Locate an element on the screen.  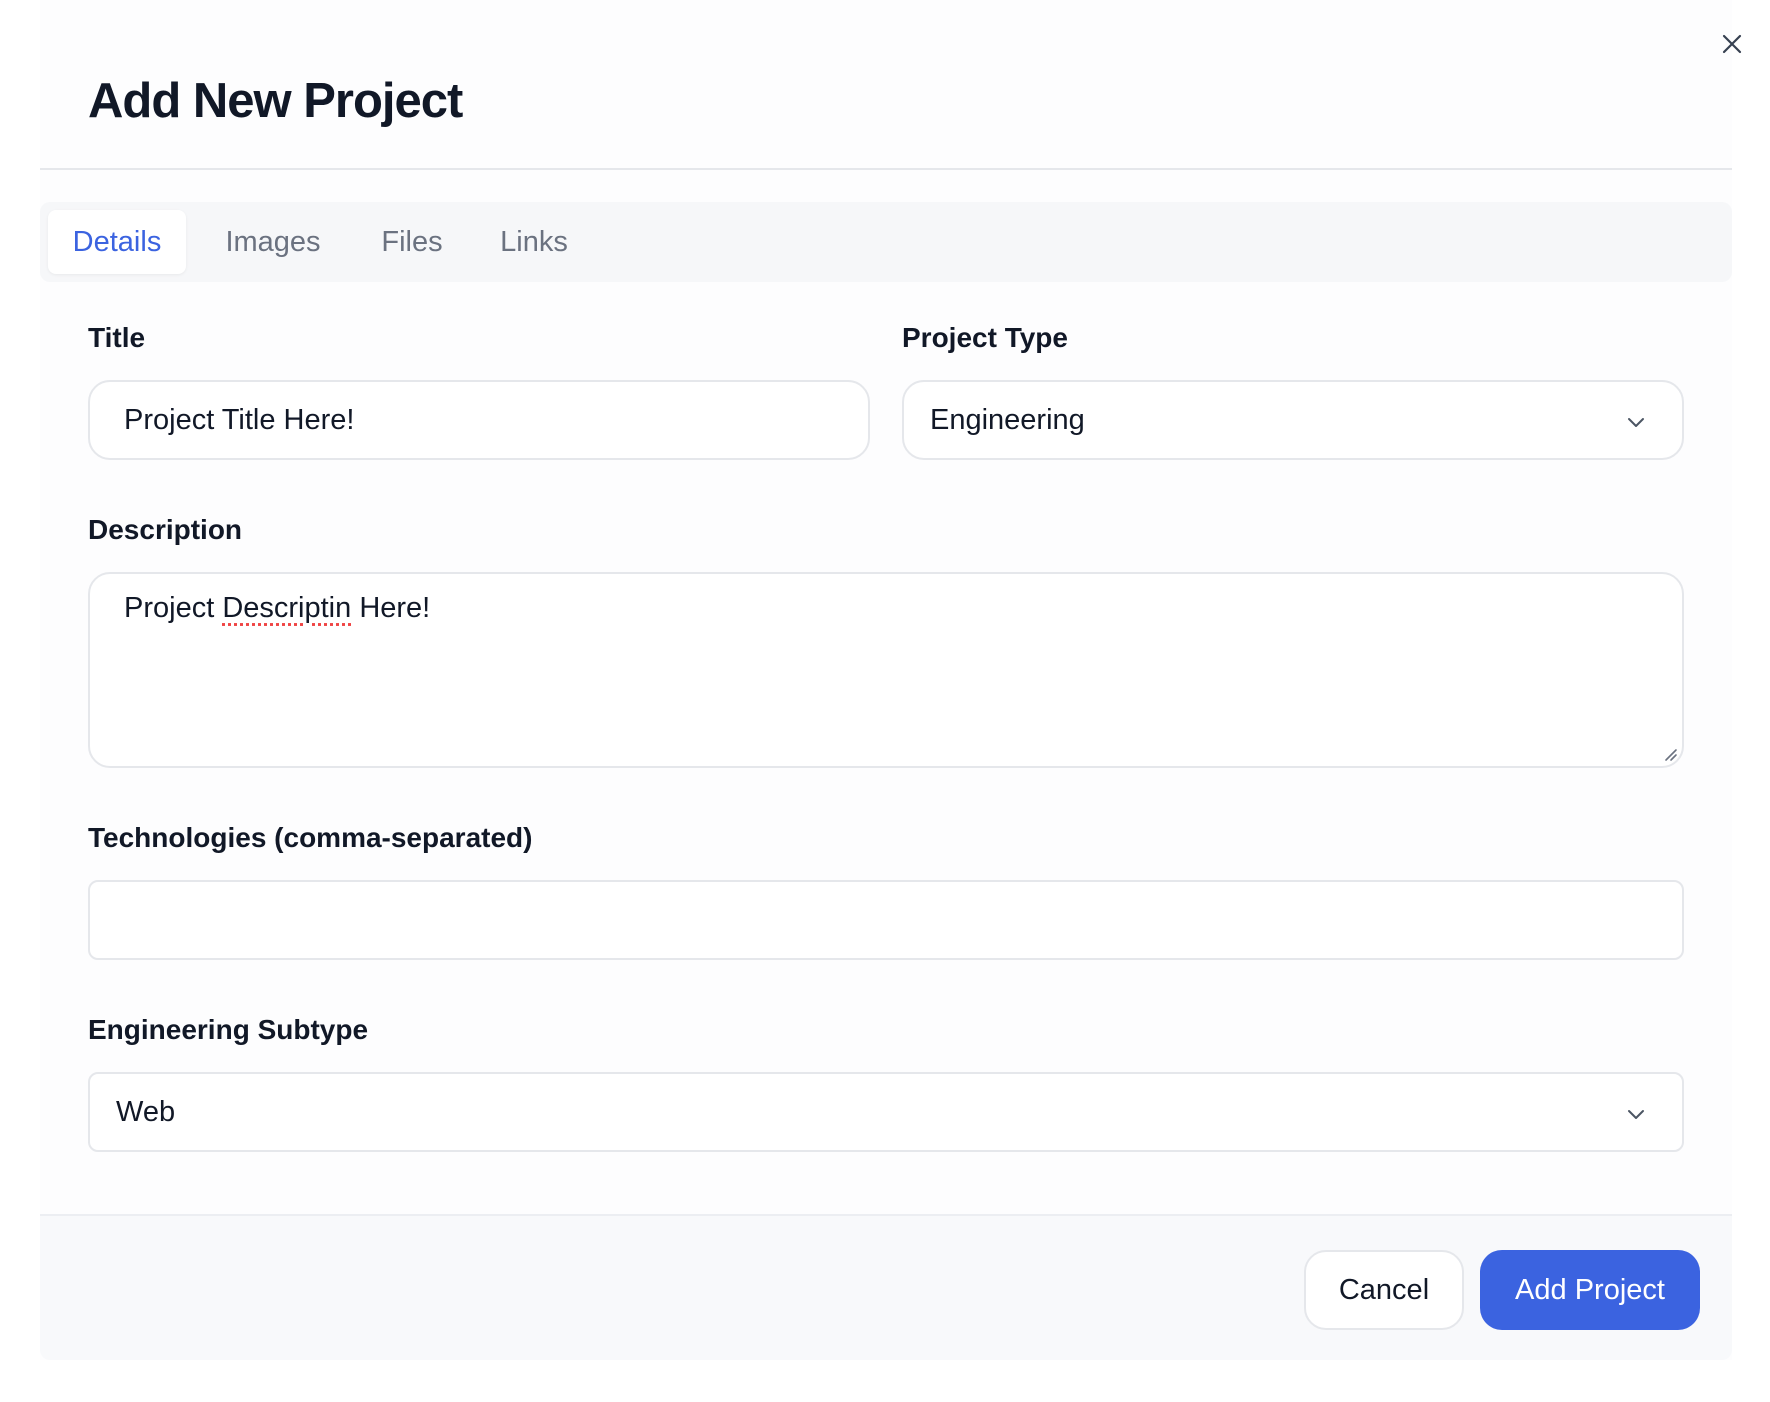
close-icon is located at coordinates (1732, 44).